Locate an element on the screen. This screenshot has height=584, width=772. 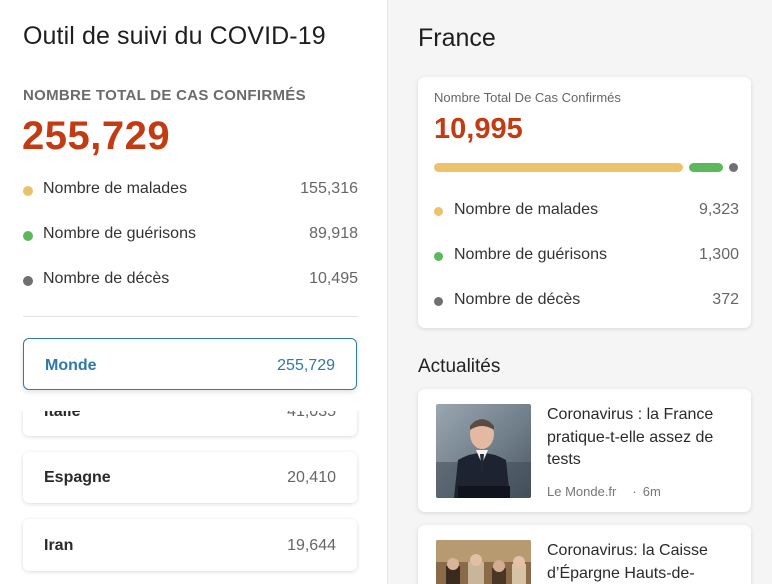
region-total-value: 10,995 is located at coordinates (478, 129).